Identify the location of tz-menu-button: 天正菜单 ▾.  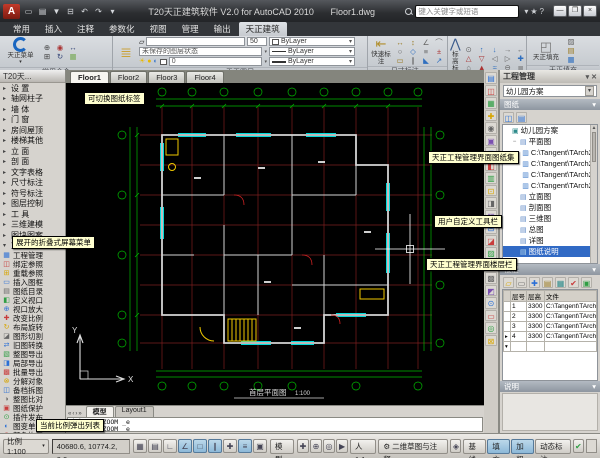
(20, 51).